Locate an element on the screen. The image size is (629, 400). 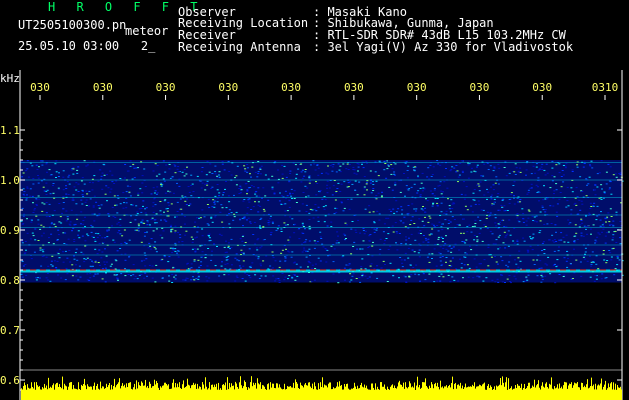
x-tick-label: 030 is located at coordinates (417, 87).